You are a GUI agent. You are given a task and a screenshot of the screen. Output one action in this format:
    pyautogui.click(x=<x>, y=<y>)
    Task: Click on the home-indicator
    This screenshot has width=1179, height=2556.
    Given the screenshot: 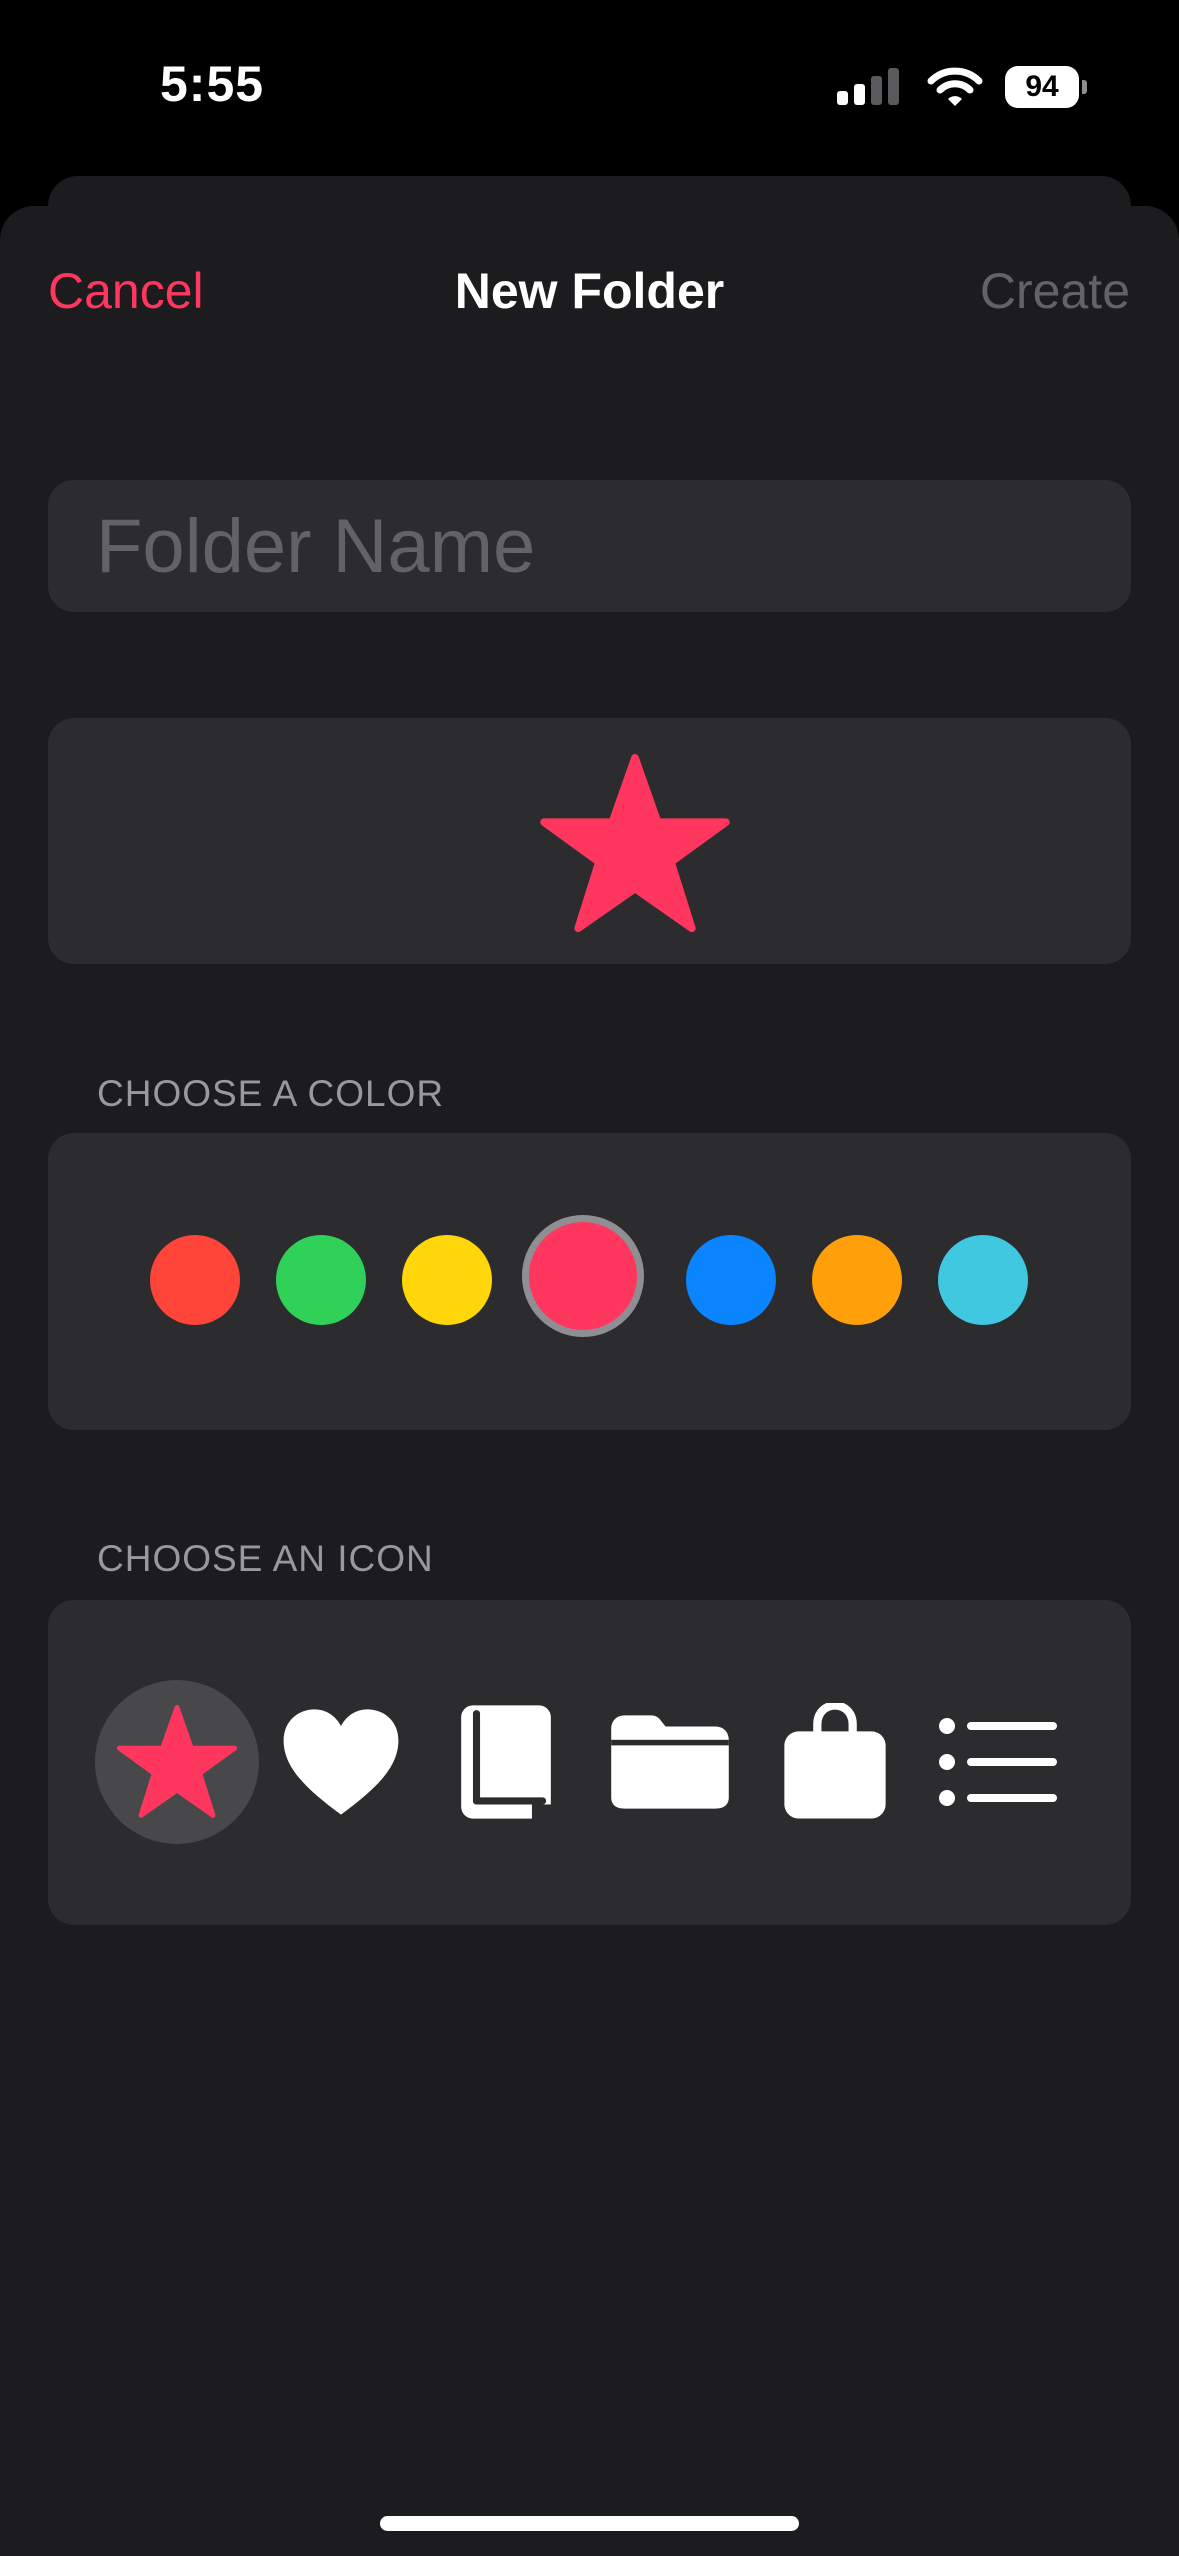 What is the action you would take?
    pyautogui.click(x=589, y=2523)
    